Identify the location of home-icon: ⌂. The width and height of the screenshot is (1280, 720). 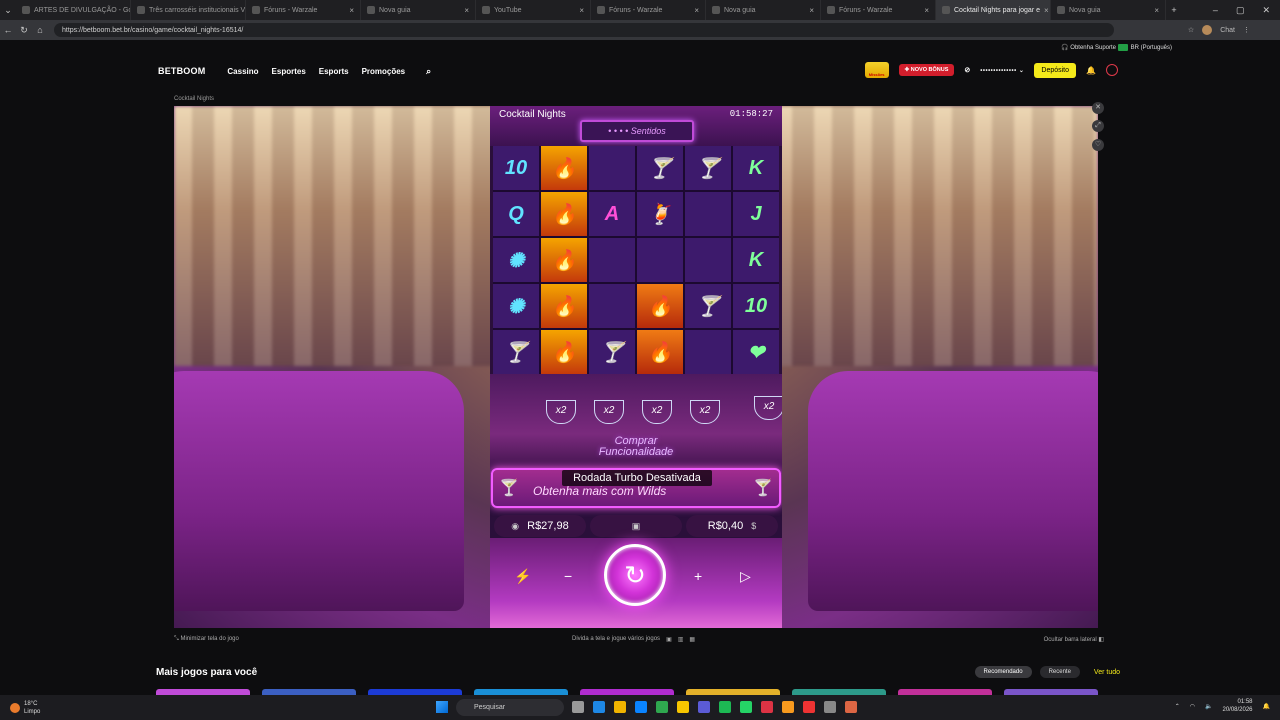
(40, 30).